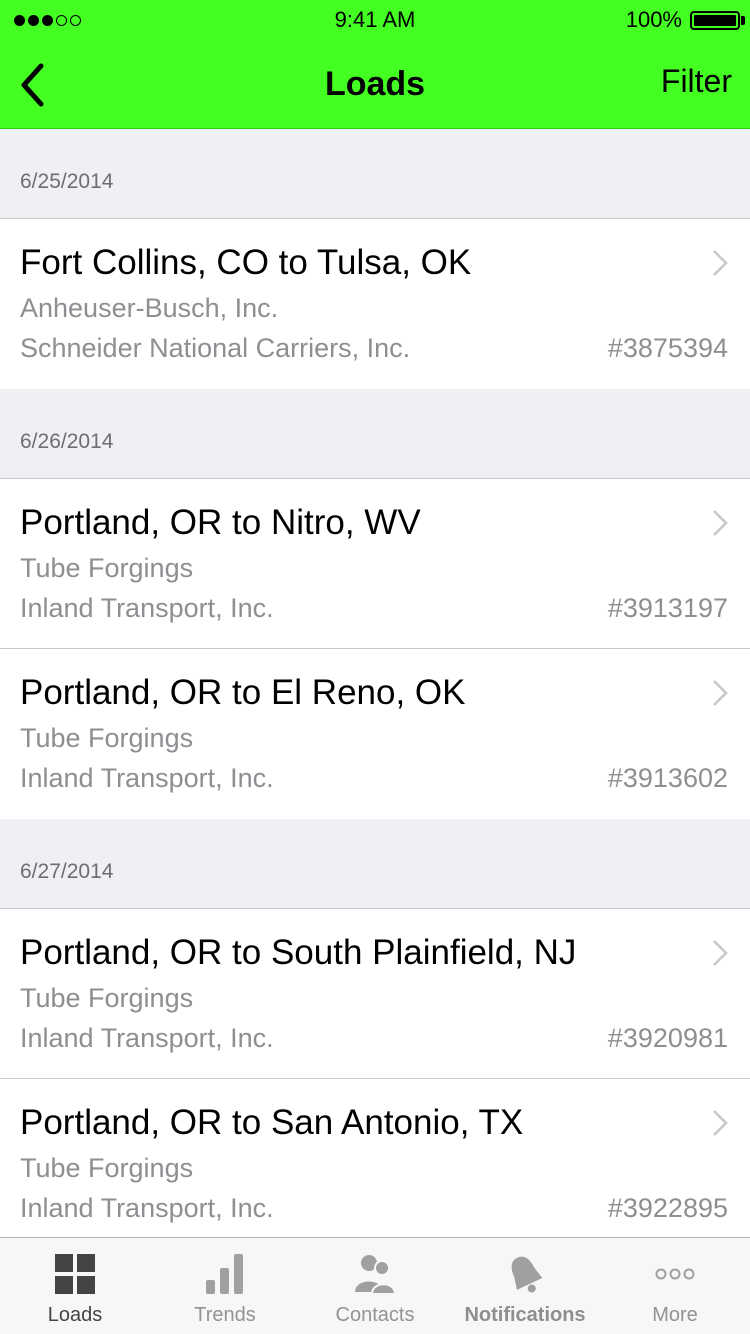 The height and width of the screenshot is (1334, 750). I want to click on section-date: 6/27/2014, so click(67, 871).